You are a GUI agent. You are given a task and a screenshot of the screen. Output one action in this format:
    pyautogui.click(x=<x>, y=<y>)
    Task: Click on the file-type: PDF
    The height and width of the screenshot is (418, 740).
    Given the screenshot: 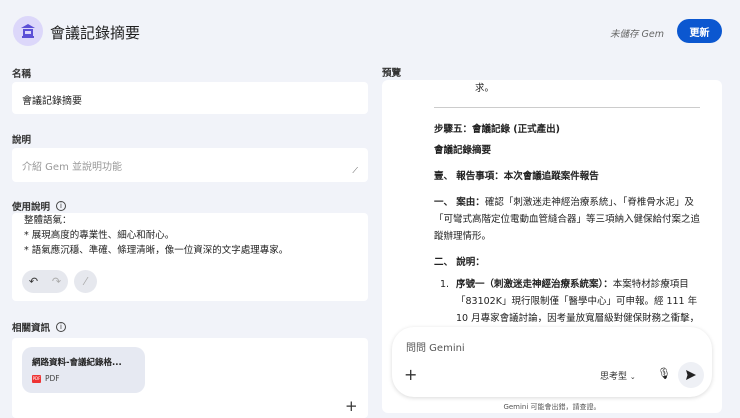 What is the action you would take?
    pyautogui.click(x=52, y=378)
    